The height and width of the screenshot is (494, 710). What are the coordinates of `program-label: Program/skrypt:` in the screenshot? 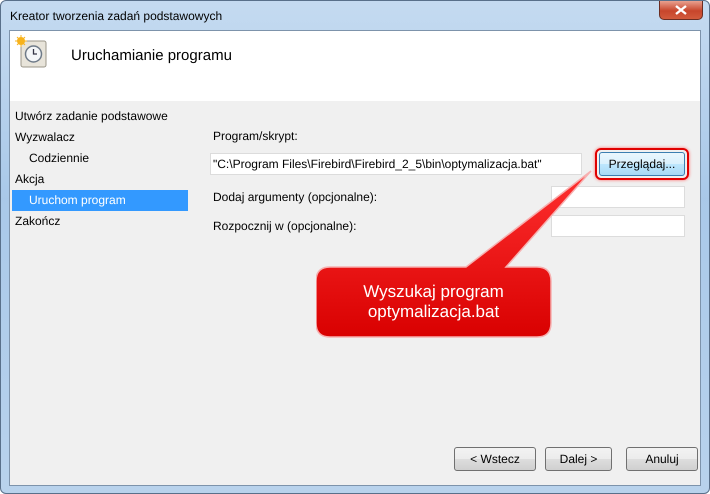 It's located at (256, 136).